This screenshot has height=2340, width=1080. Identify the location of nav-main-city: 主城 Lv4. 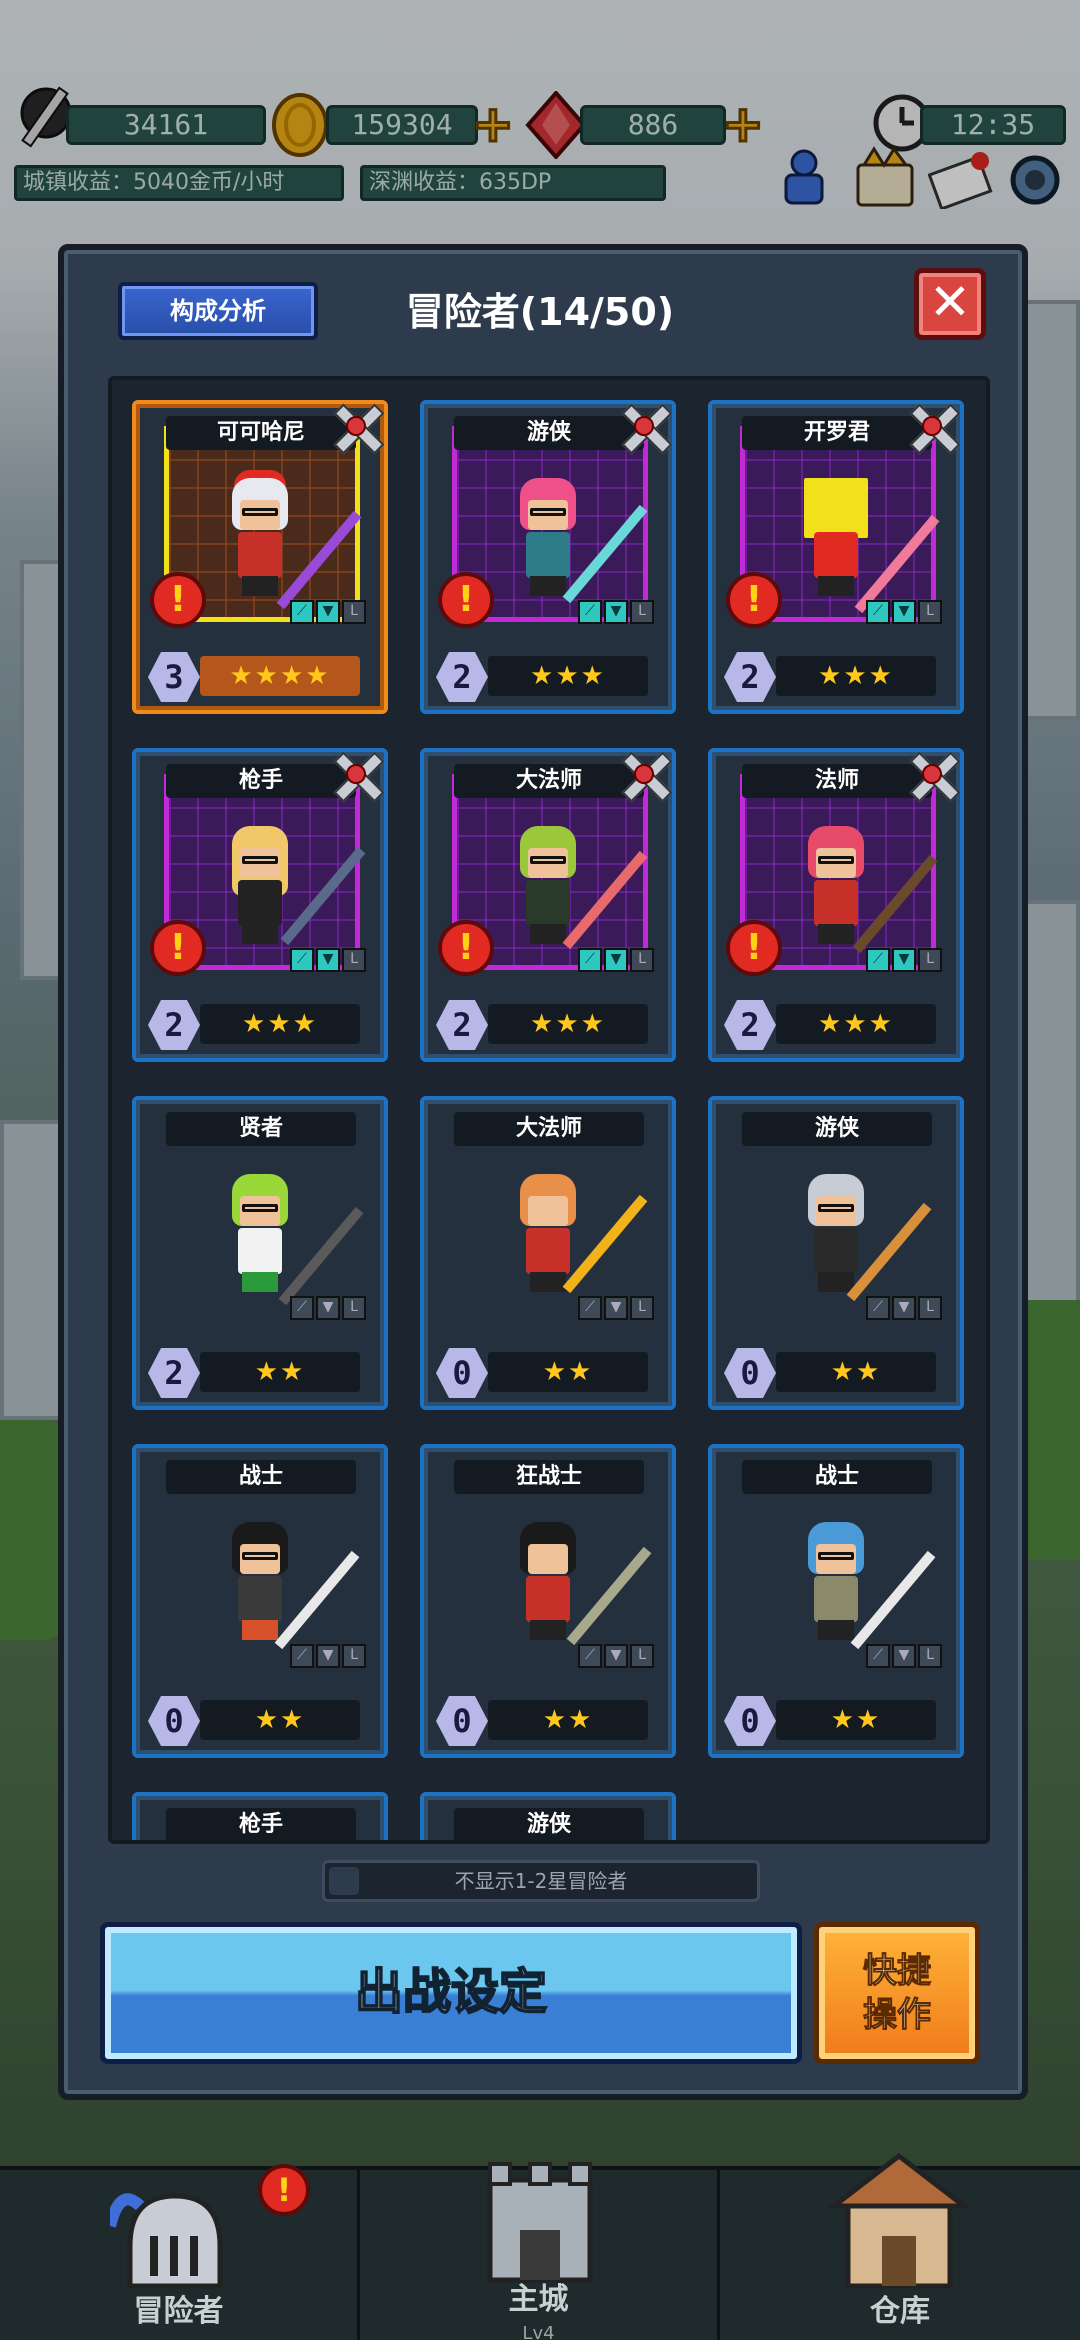
(540, 2251).